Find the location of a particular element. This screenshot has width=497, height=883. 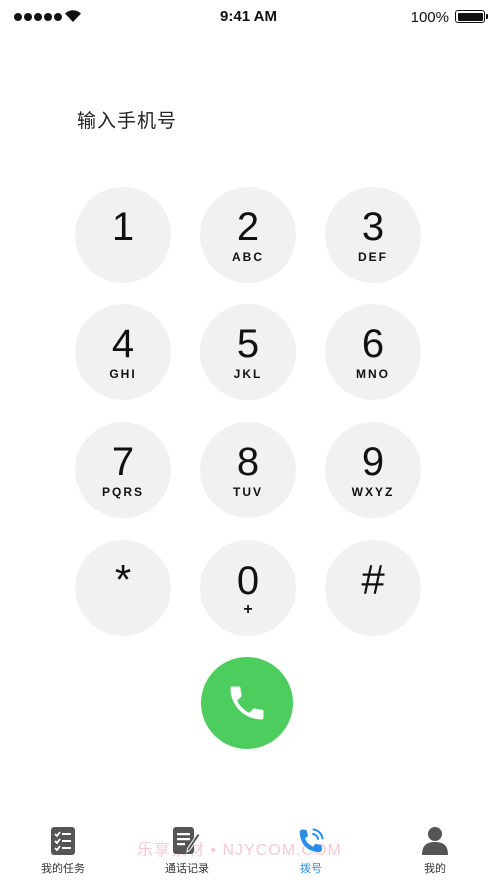

tab-label: 我的 is located at coordinates (435, 869).